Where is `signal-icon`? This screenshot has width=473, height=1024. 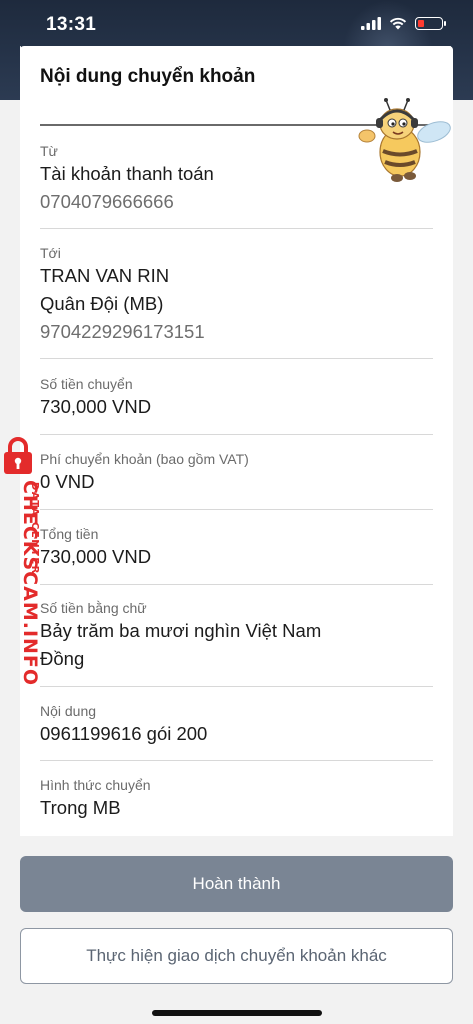 signal-icon is located at coordinates (371, 23).